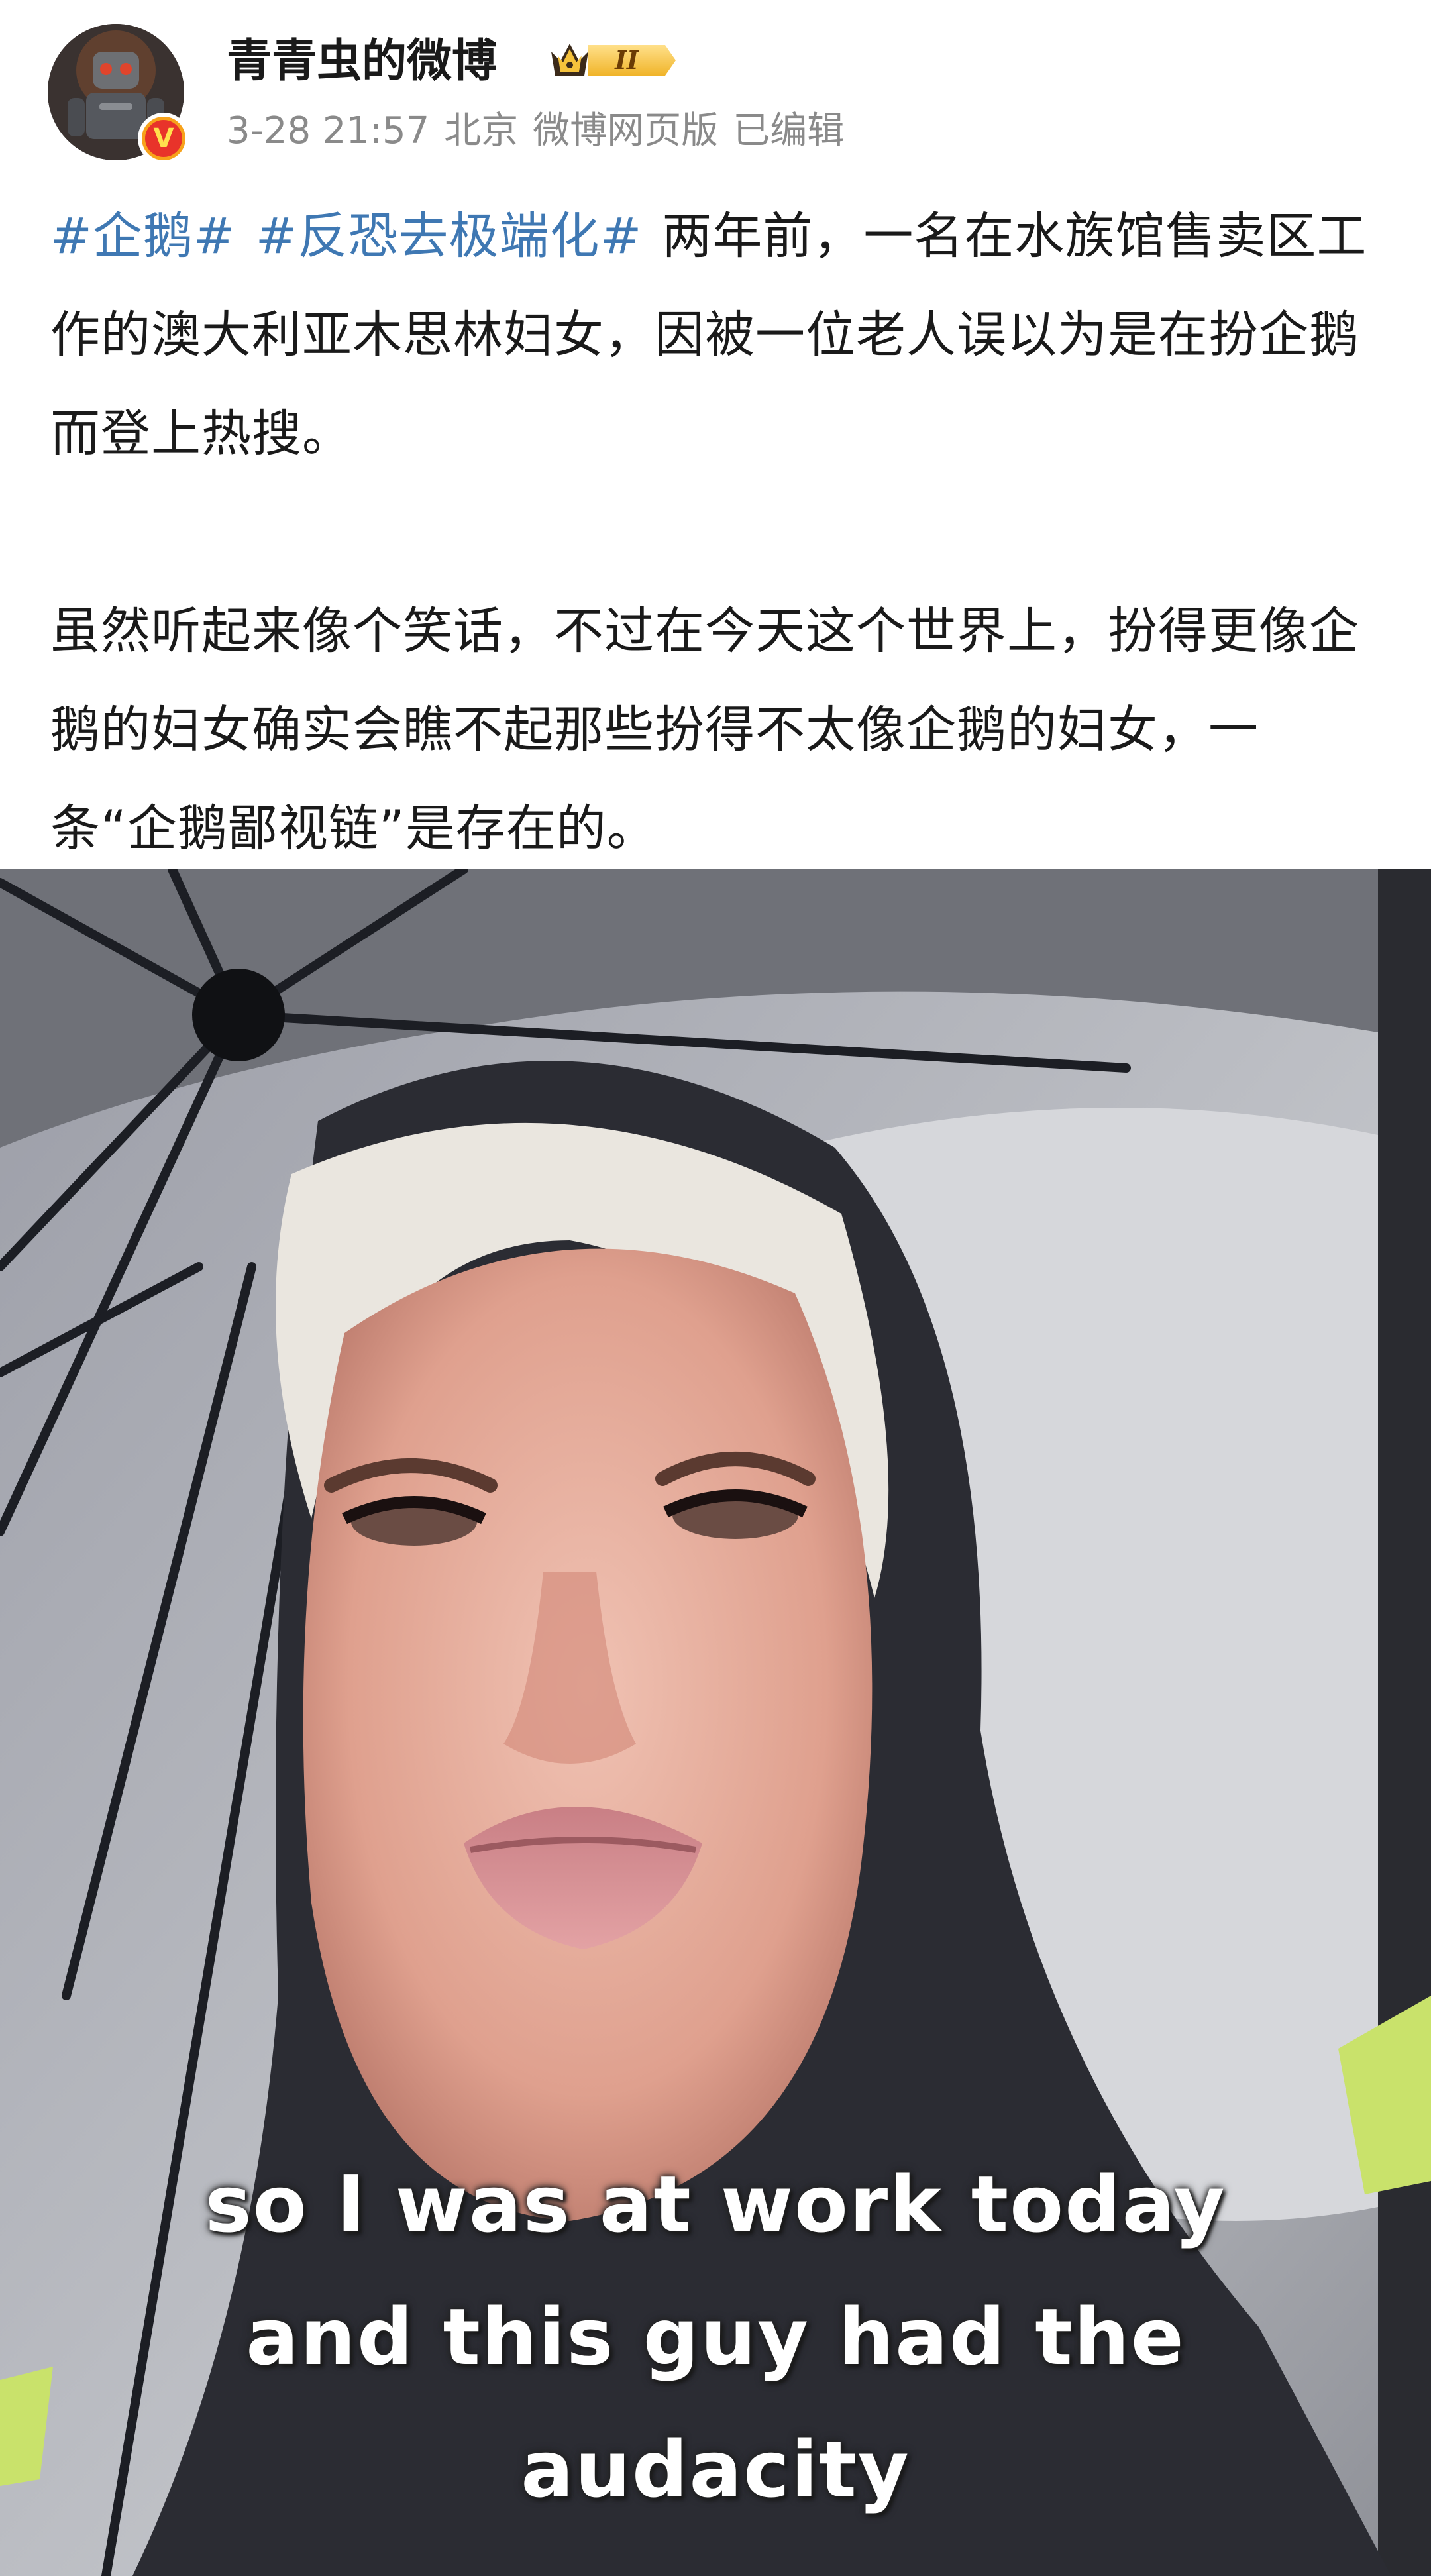 This screenshot has height=2576, width=1431. Describe the element at coordinates (715, 90) in the screenshot. I see `post-header: V 青青虫的微博 II 3-28 21:57 北京 微博网页版 已编辑` at that location.